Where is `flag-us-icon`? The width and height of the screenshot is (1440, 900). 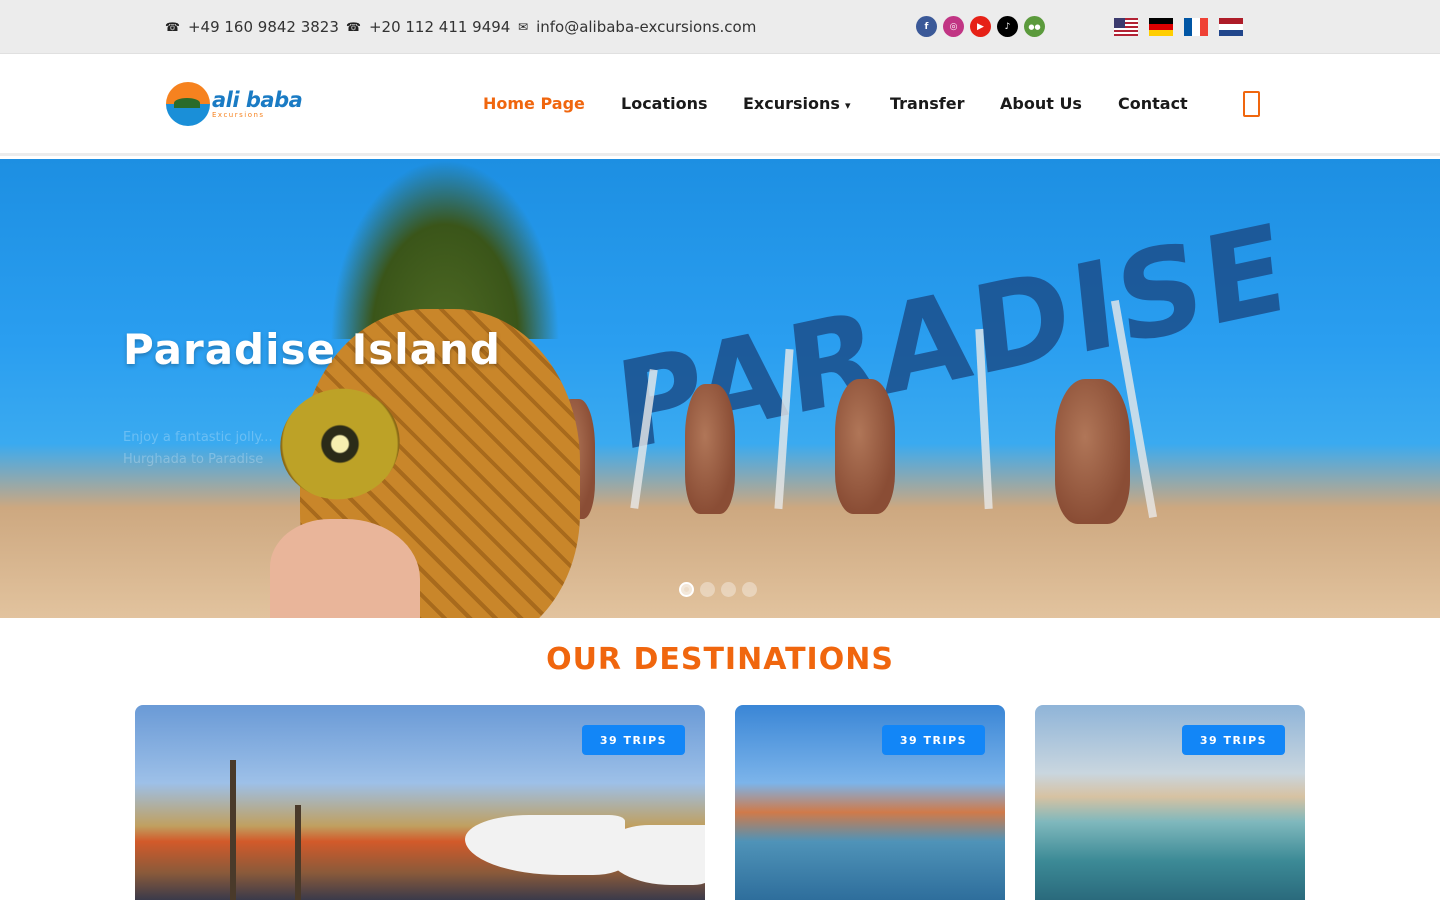
flag-us-icon is located at coordinates (1126, 27).